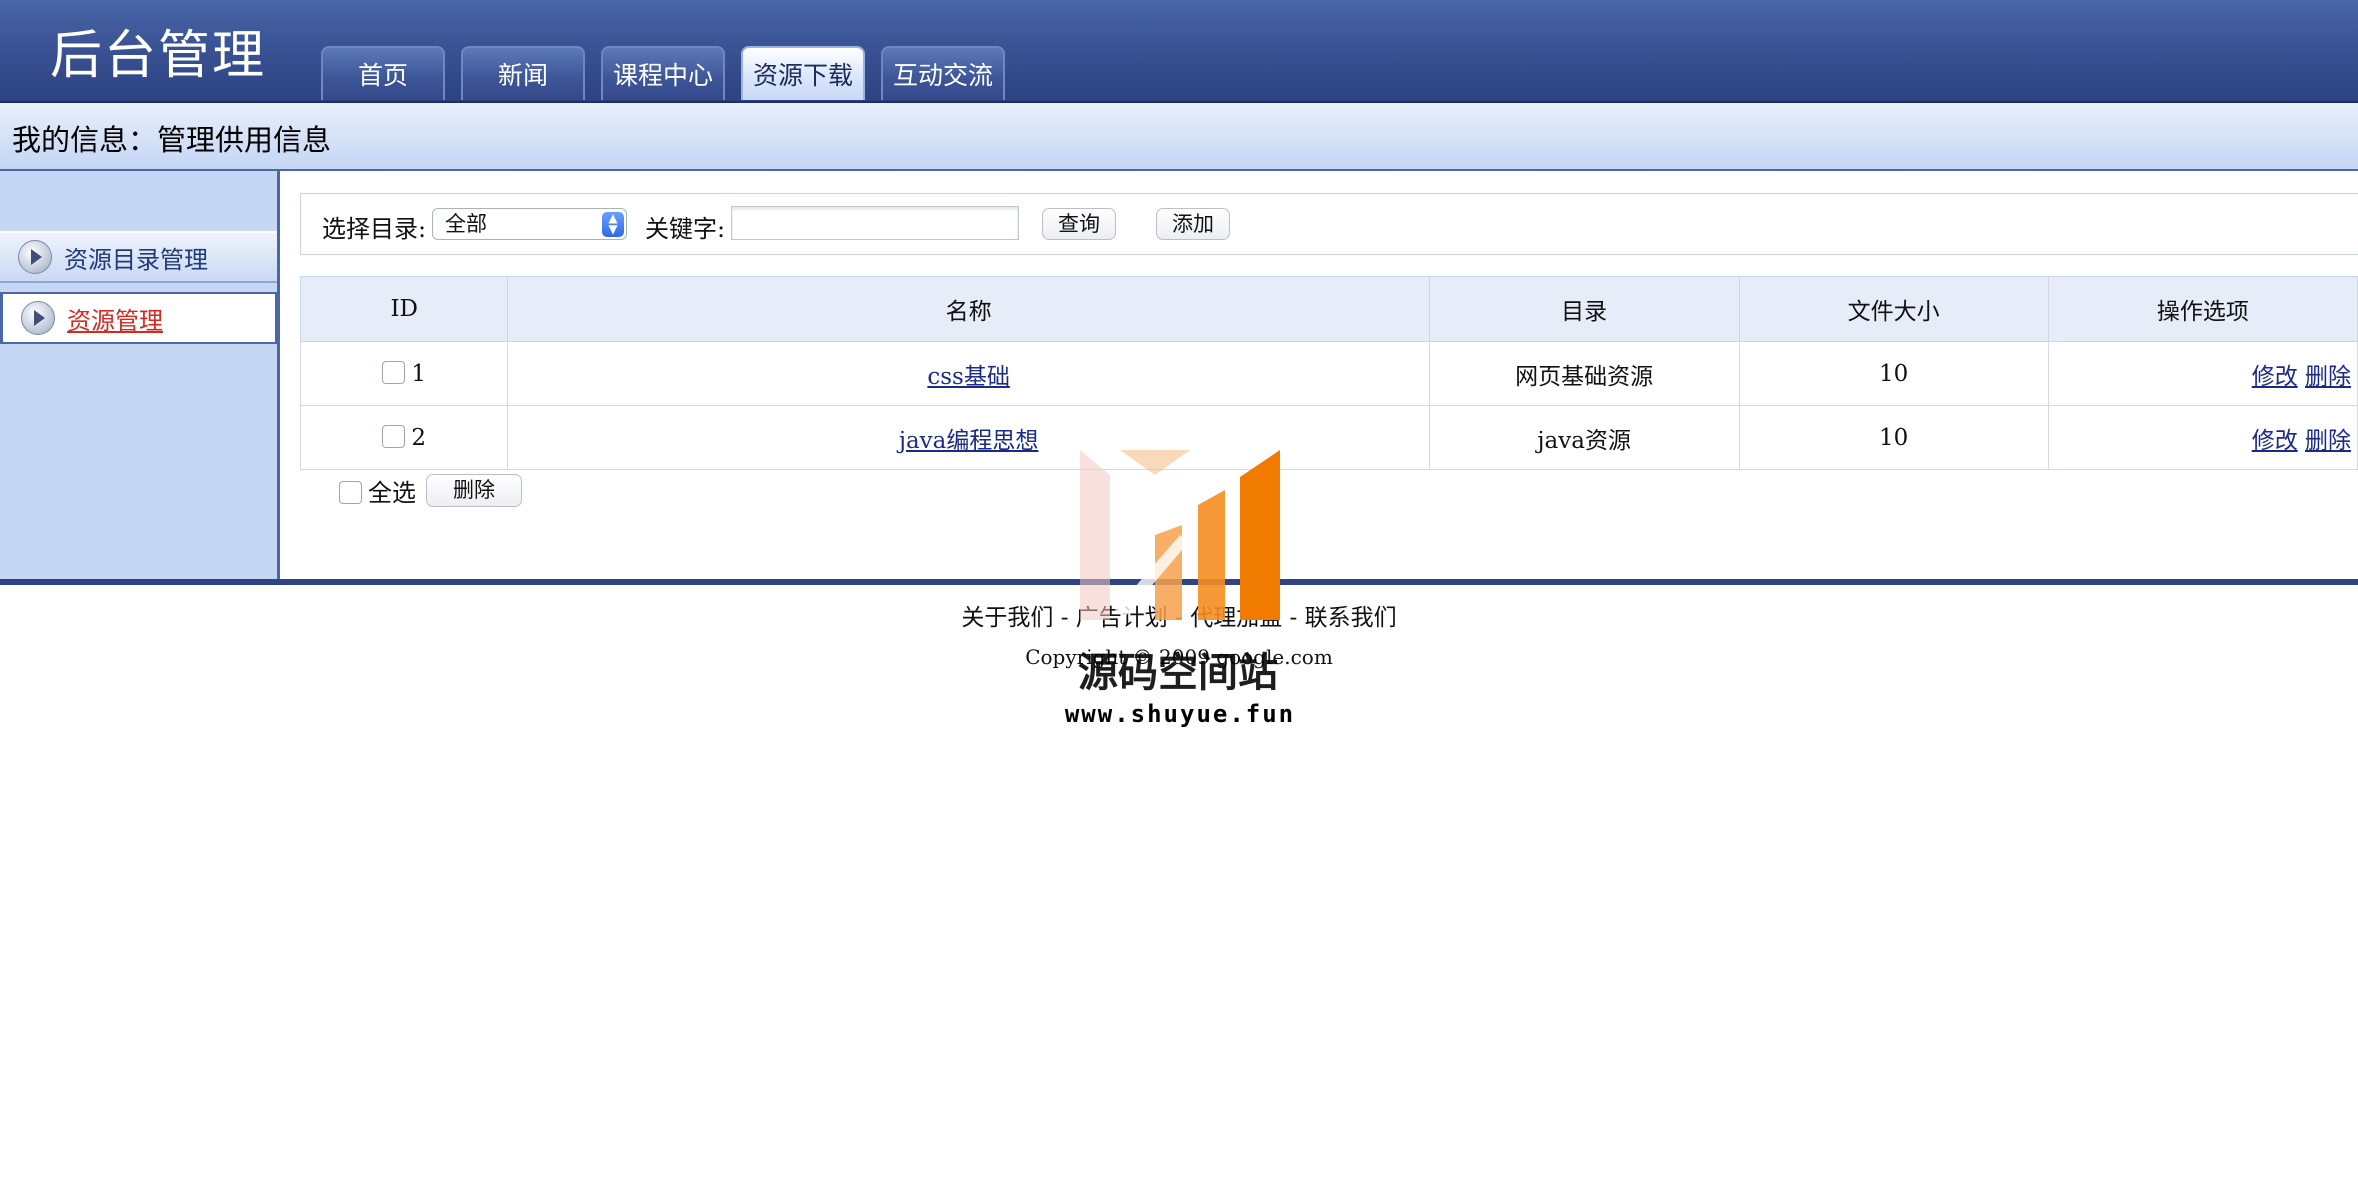  I want to click on row-name-cell: java编程思想, so click(968, 437).